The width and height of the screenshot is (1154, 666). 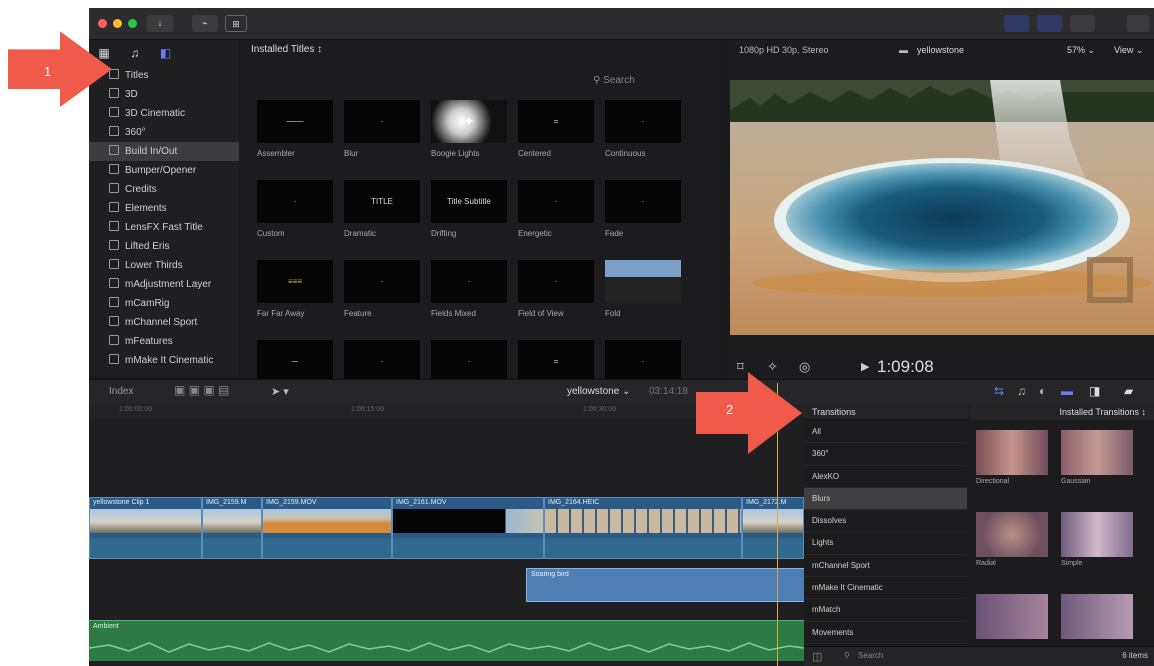 What do you see at coordinates (885, 454) in the screenshot?
I see `transition-category: 360°` at bounding box center [885, 454].